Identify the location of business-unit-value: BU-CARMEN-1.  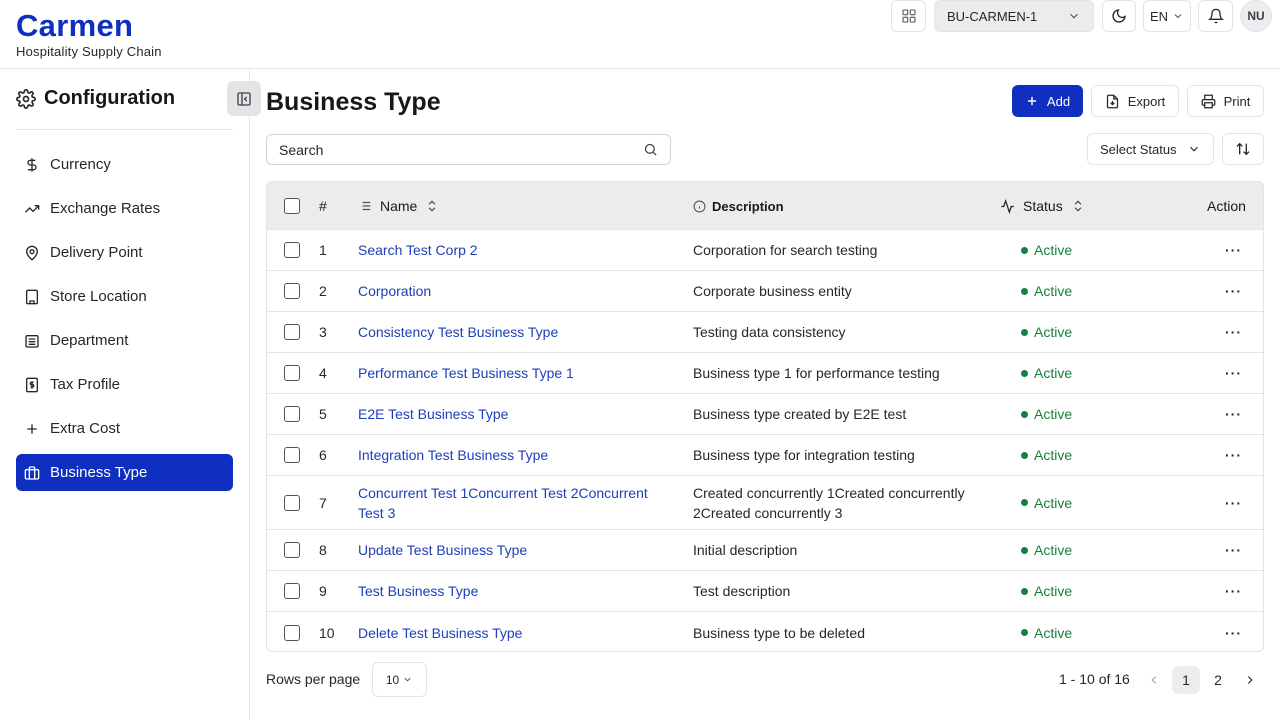
(992, 16).